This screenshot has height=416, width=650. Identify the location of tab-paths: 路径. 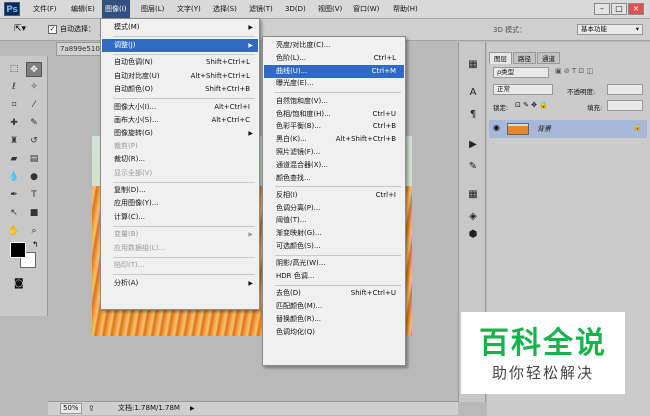
(524, 58).